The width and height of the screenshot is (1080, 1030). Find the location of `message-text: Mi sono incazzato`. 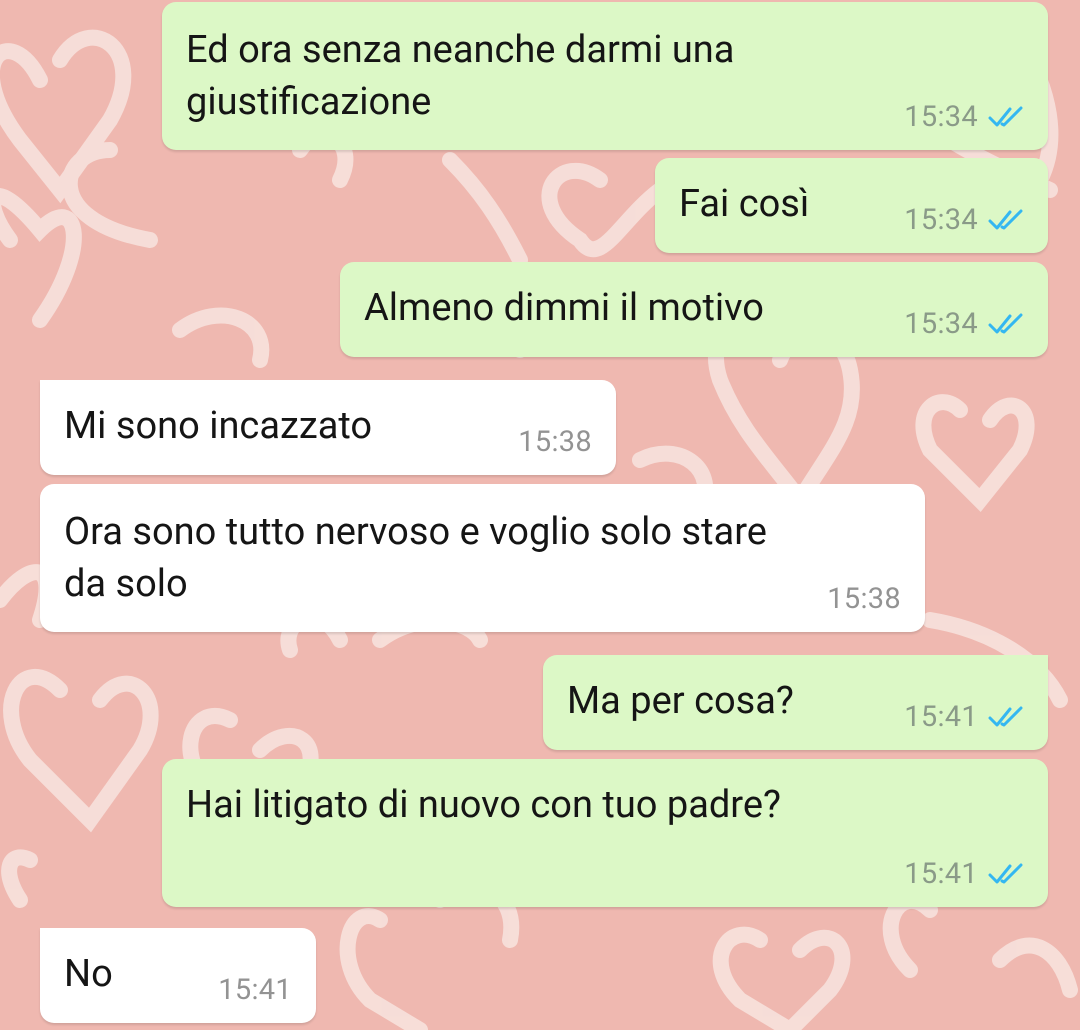

message-text: Mi sono incazzato is located at coordinates (218, 426).